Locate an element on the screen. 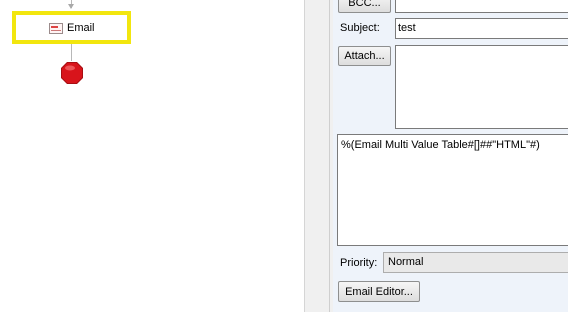 Image resolution: width=568 pixels, height=312 pixels. email-body-field: %(Email Multi Value Table#[]##"HTML"#) is located at coordinates (452, 190).